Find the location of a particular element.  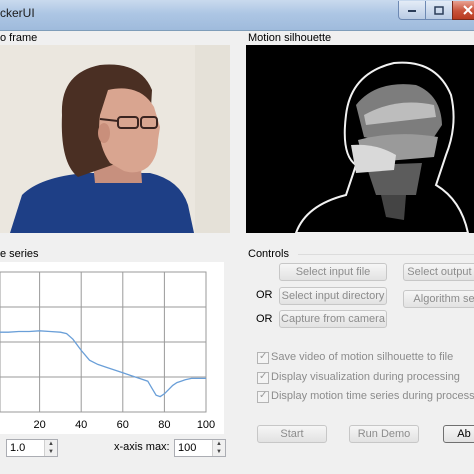

maximize-button is located at coordinates (439, 10).